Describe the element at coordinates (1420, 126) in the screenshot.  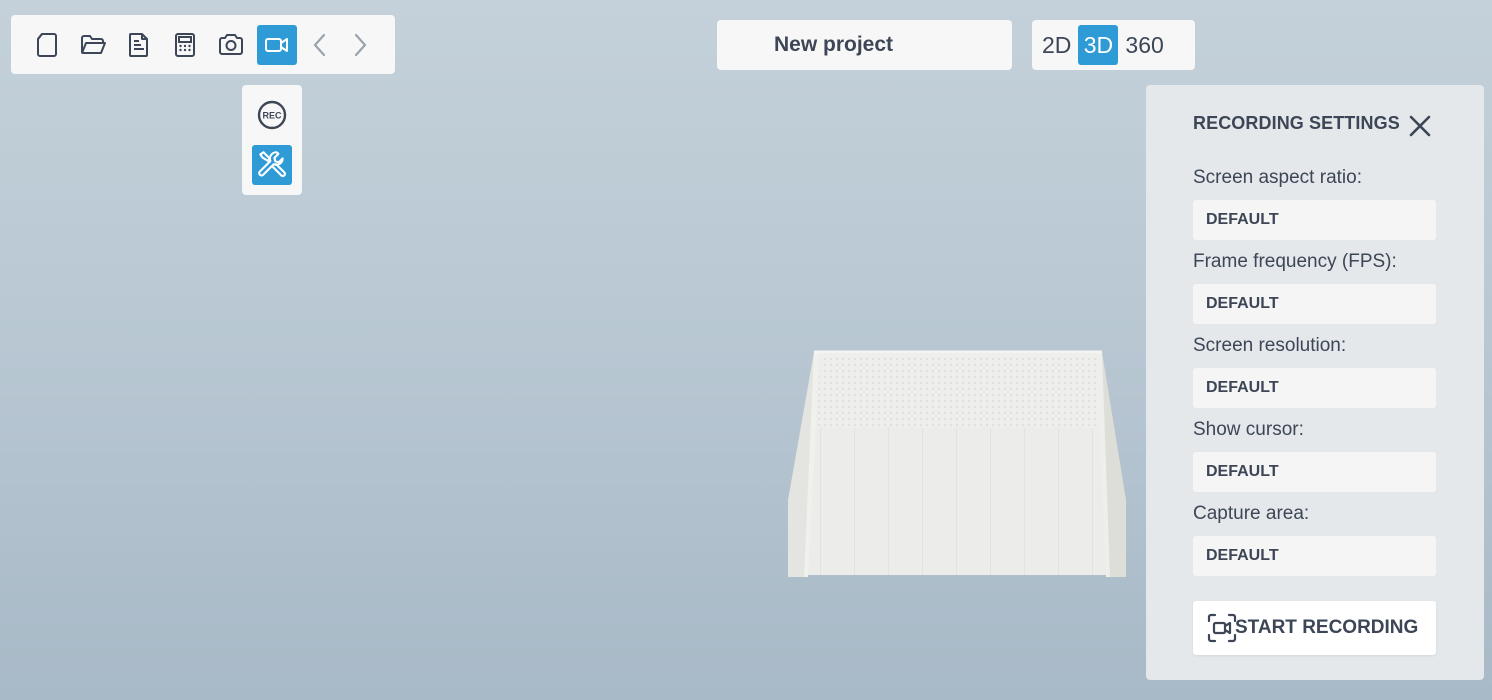
I see `close-icon` at that location.